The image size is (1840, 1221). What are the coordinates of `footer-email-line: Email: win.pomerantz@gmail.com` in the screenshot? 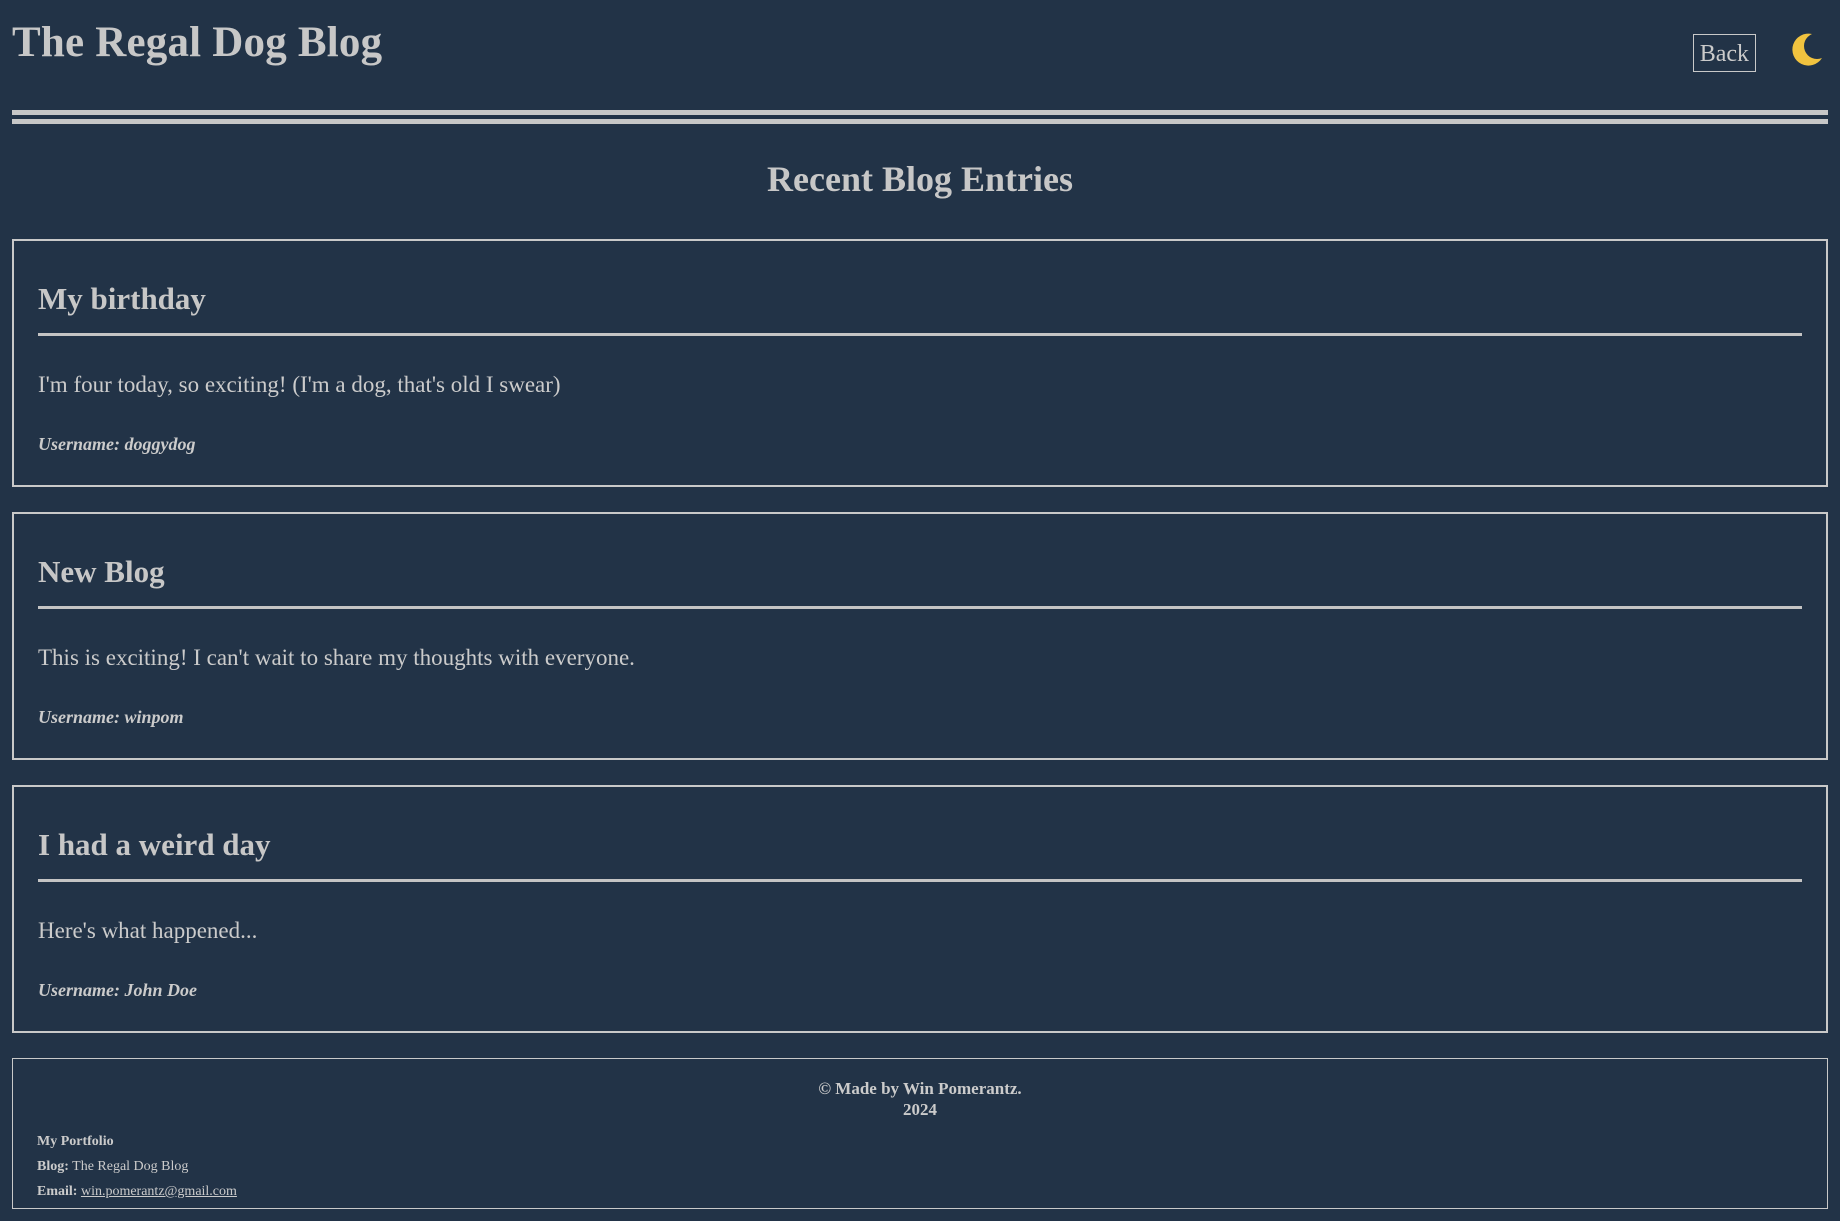 It's located at (137, 1191).